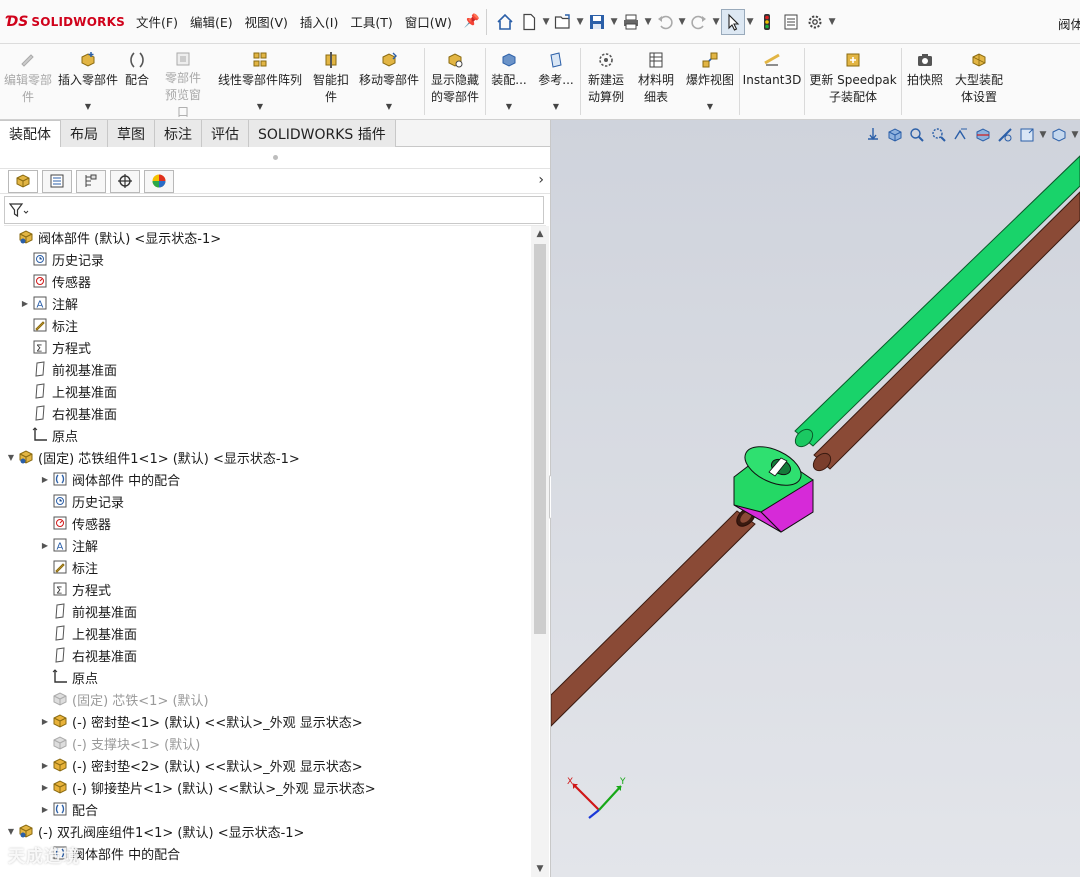 The image size is (1080, 877). I want to click on scroll-down-icon: ▼, so click(540, 869).